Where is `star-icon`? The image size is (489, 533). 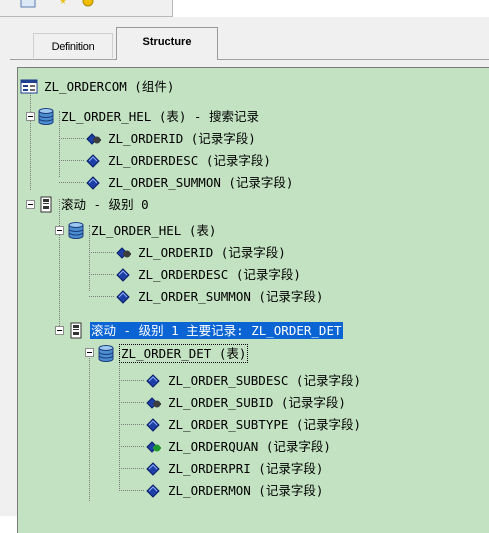
star-icon is located at coordinates (63, 4).